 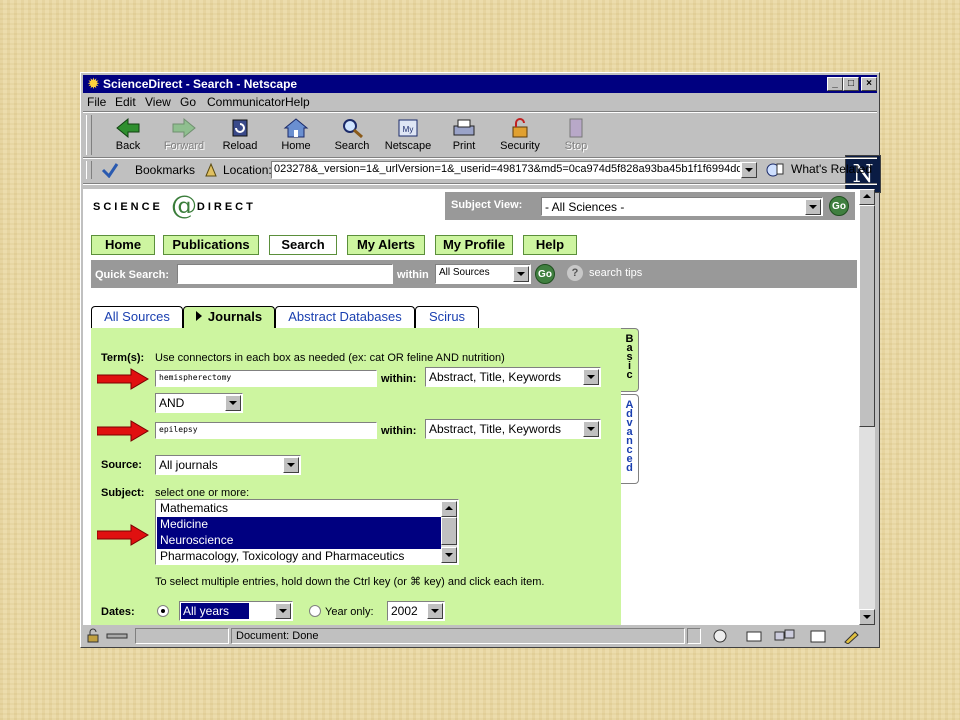 What do you see at coordinates (174, 206) in the screenshot?
I see `sciencedirect-logo: SCIENCE DIRECT @` at bounding box center [174, 206].